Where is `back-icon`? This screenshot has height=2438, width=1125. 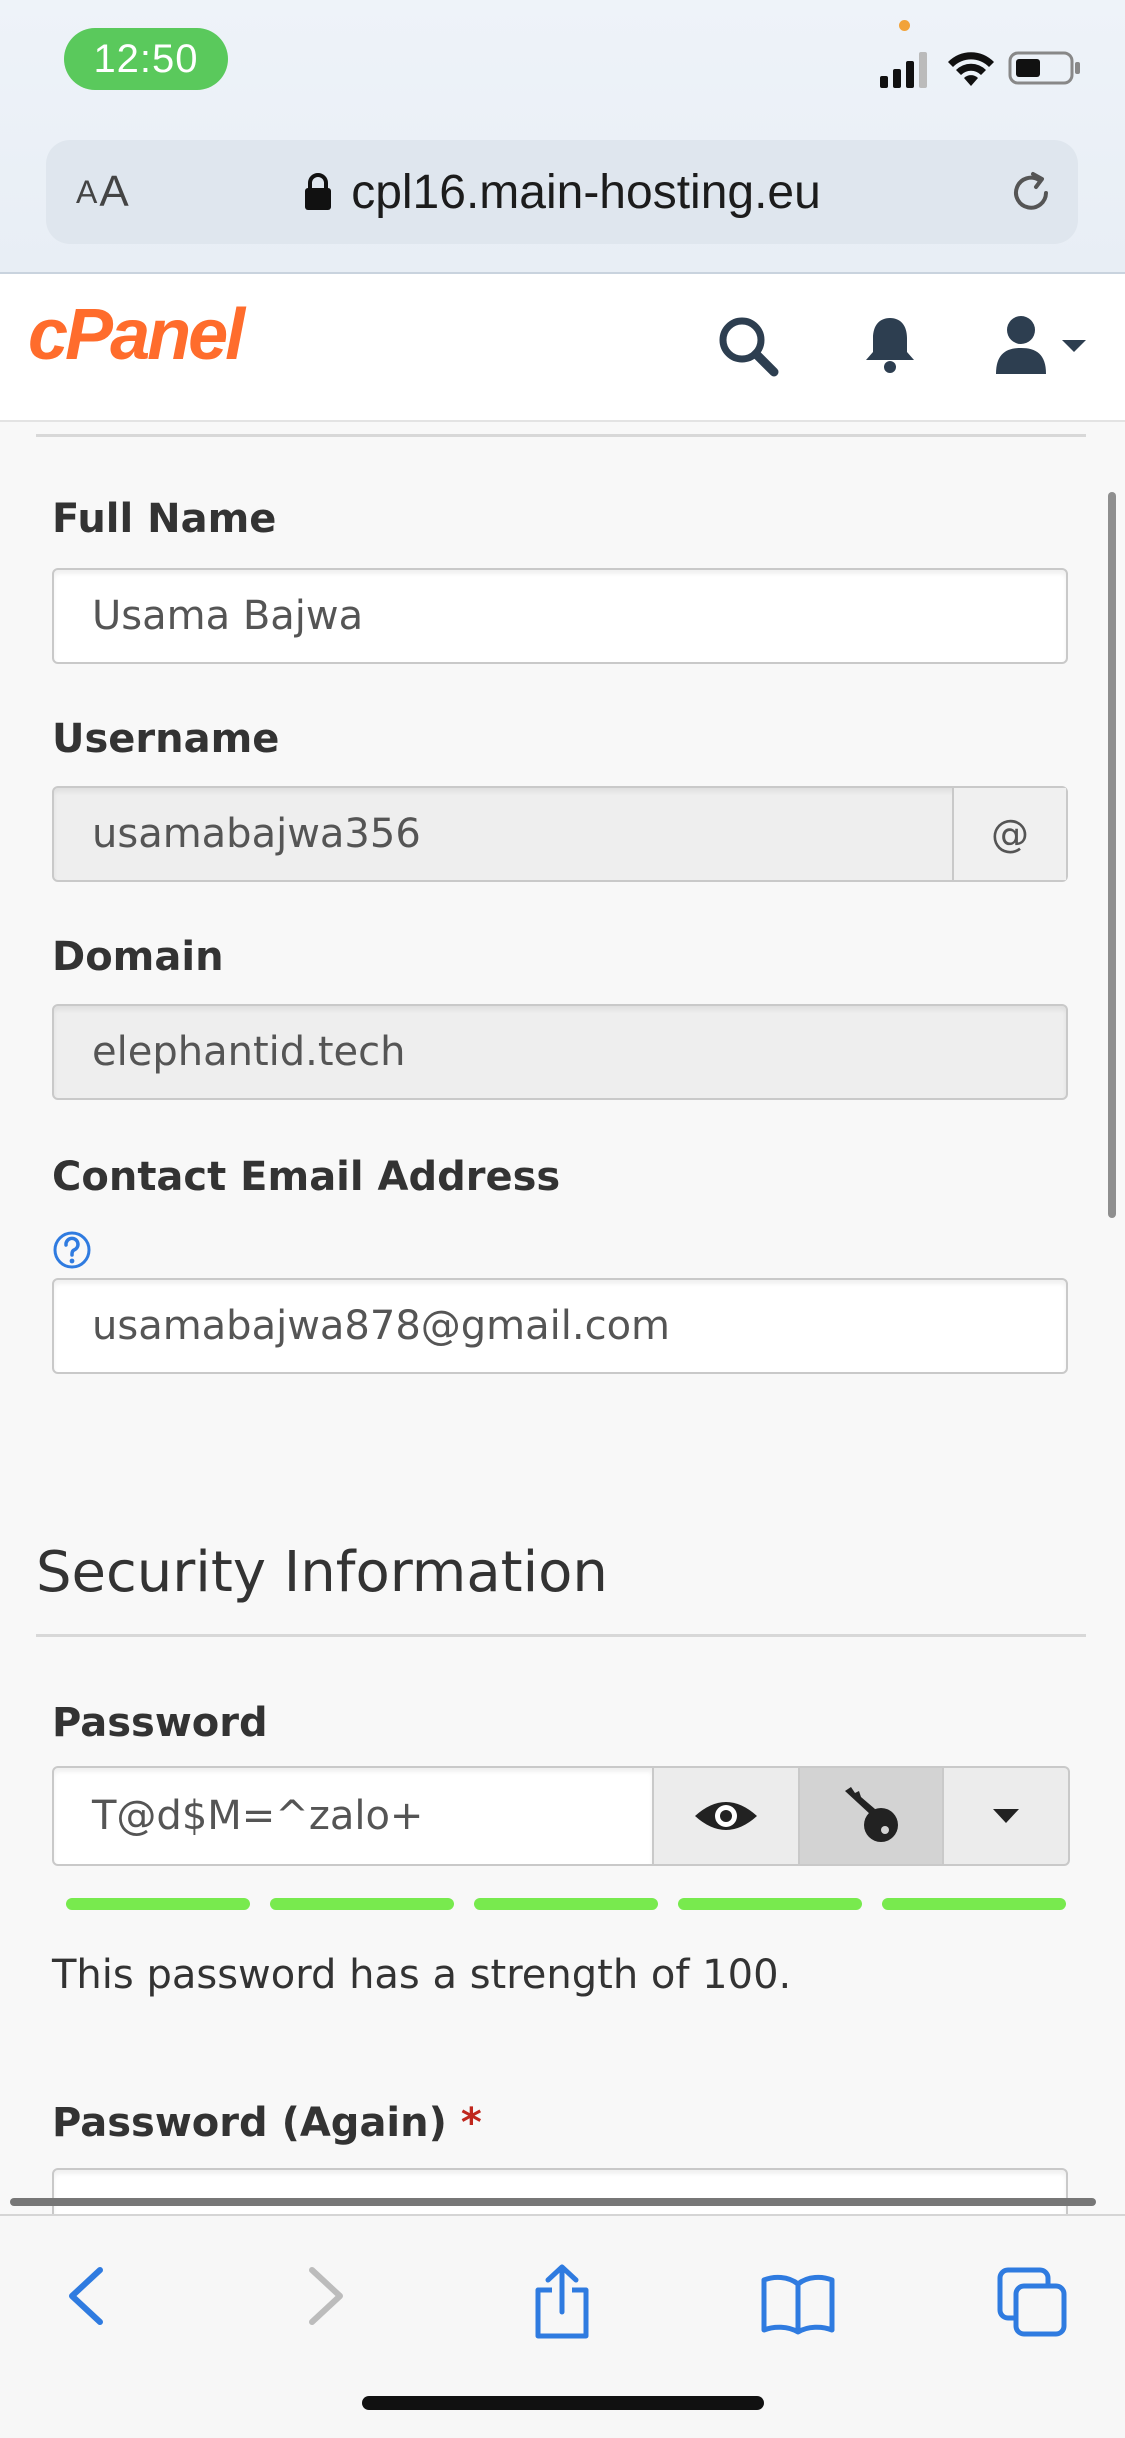
back-icon is located at coordinates (86, 2296).